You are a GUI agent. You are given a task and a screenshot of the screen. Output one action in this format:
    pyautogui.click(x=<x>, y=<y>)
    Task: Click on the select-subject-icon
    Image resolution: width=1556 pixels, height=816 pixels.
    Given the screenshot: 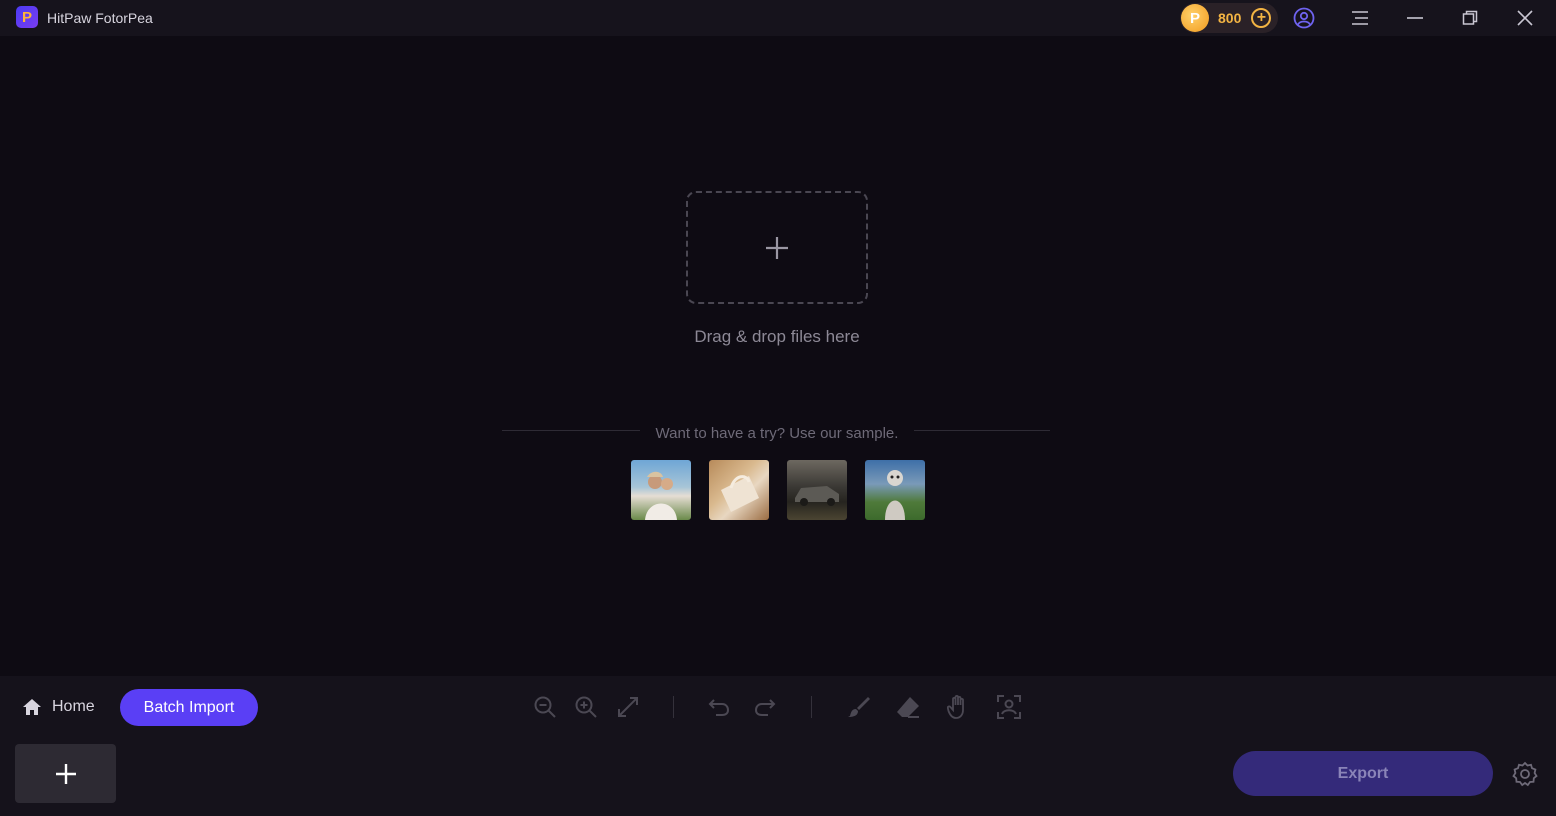 What is the action you would take?
    pyautogui.click(x=1009, y=707)
    